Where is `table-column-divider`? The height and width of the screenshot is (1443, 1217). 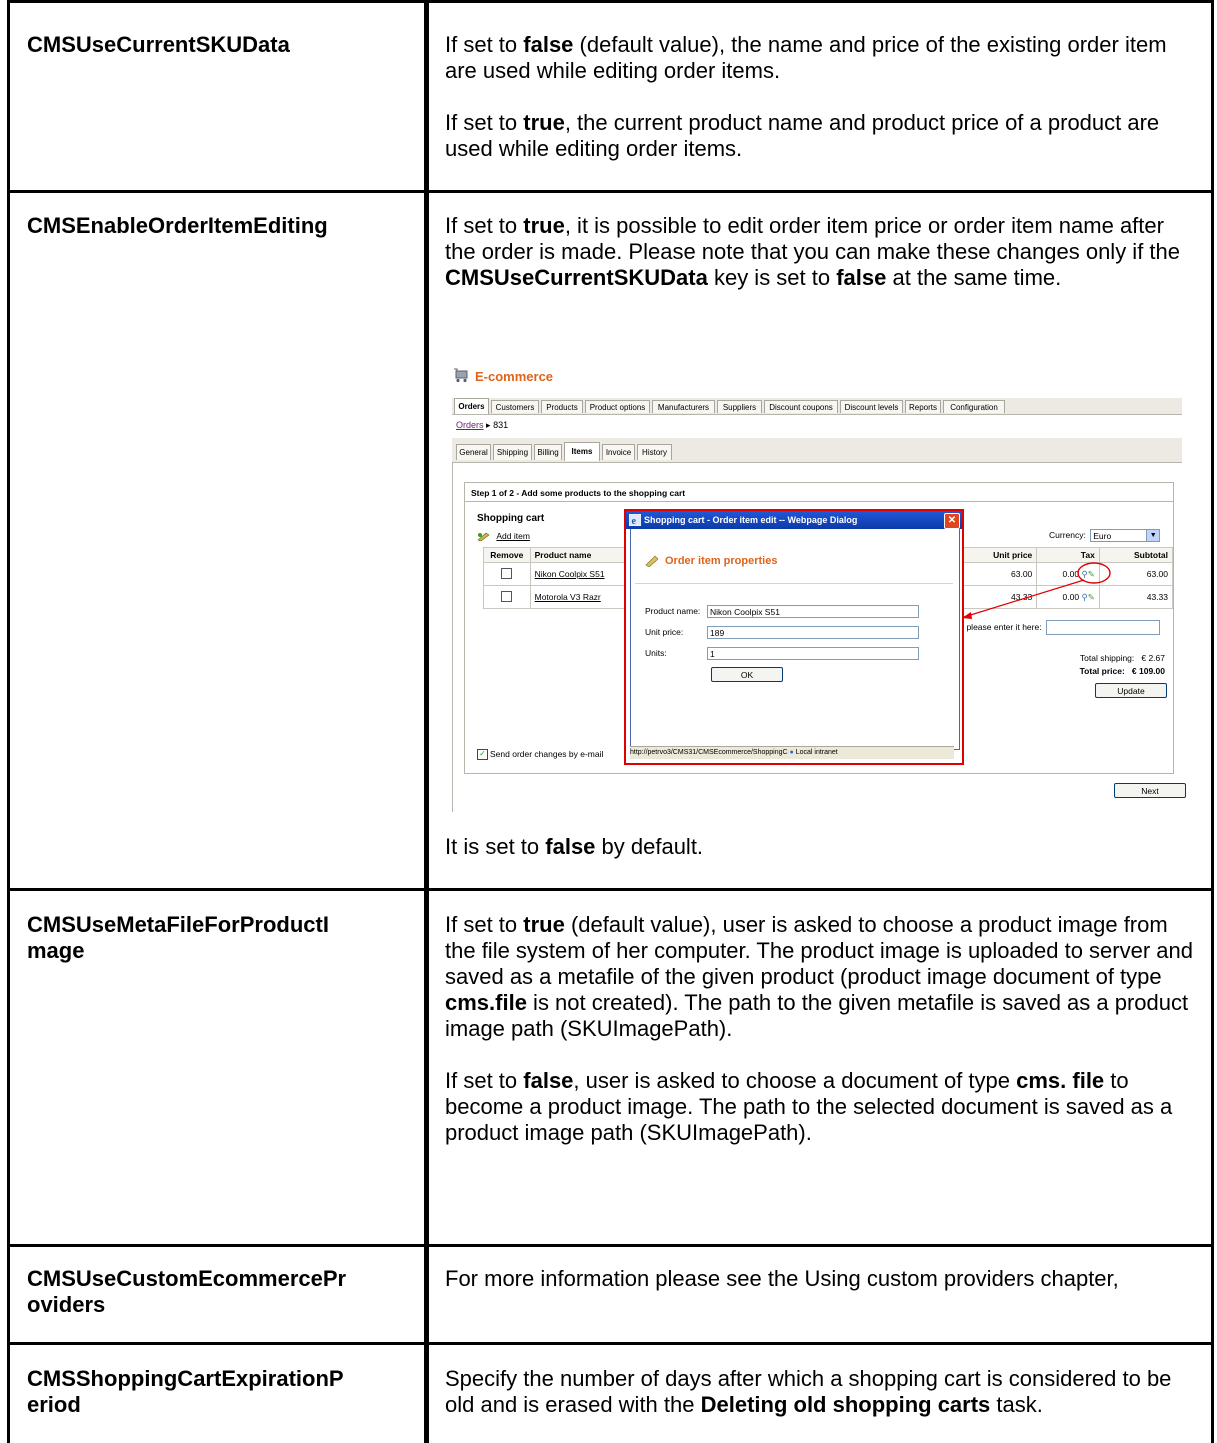
table-column-divider is located at coordinates (426, 721).